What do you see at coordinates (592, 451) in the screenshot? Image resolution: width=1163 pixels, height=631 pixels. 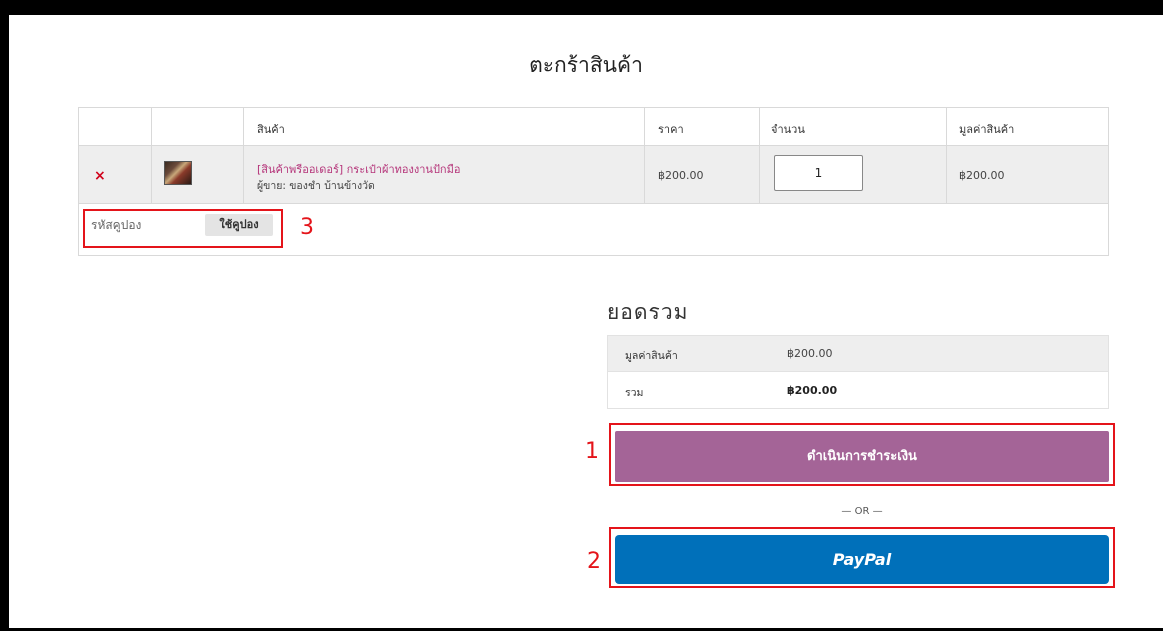 I see `callout-number-1: 1` at bounding box center [592, 451].